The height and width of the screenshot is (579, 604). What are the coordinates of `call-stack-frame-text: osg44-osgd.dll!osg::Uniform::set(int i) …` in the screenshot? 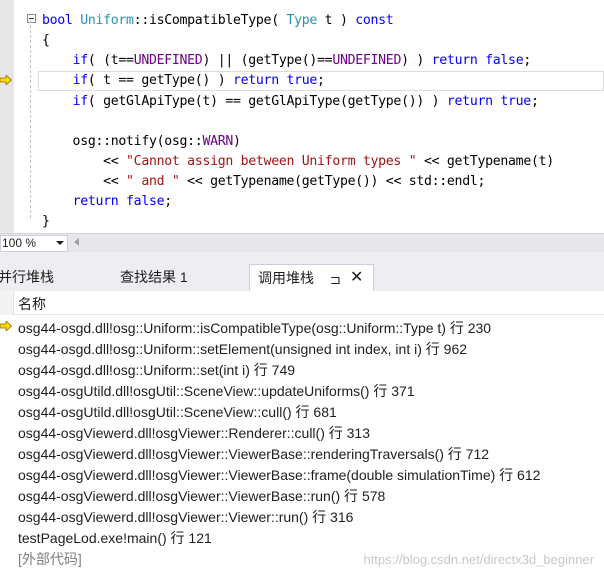 It's located at (157, 370).